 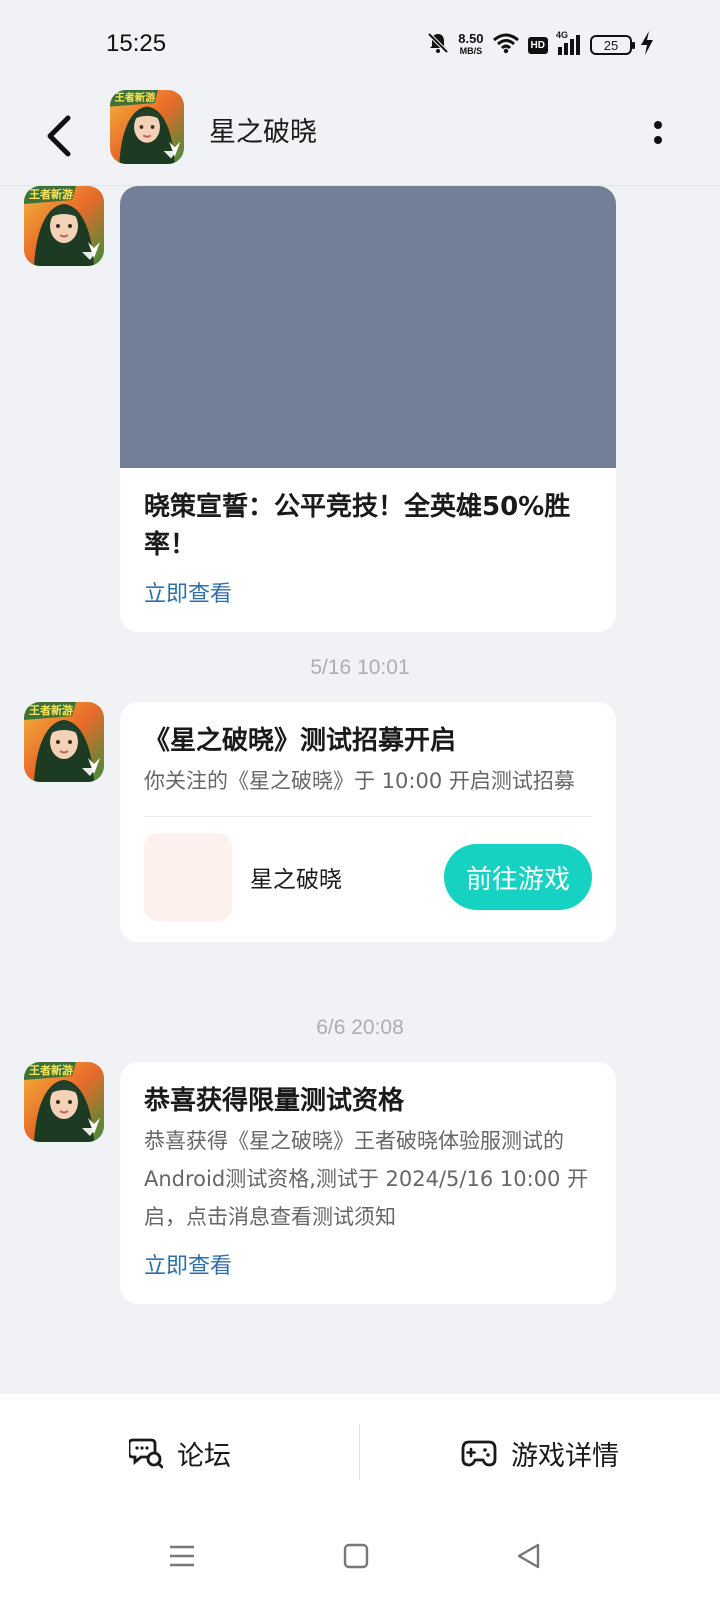 I want to click on go-to-game-button: 前往游戏, so click(x=518, y=877).